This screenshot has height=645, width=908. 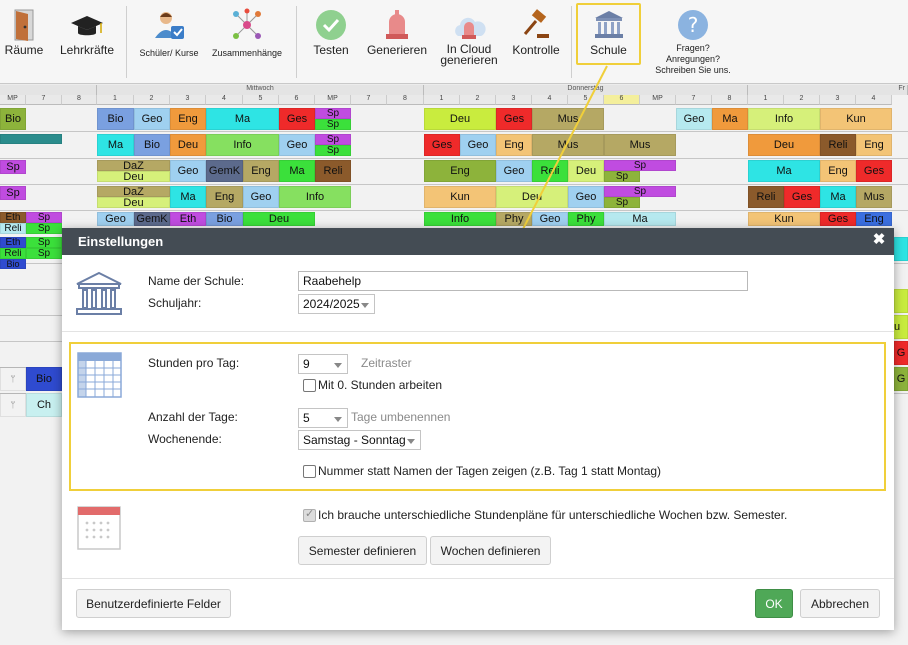 What do you see at coordinates (774, 603) in the screenshot?
I see `ok-button: OK` at bounding box center [774, 603].